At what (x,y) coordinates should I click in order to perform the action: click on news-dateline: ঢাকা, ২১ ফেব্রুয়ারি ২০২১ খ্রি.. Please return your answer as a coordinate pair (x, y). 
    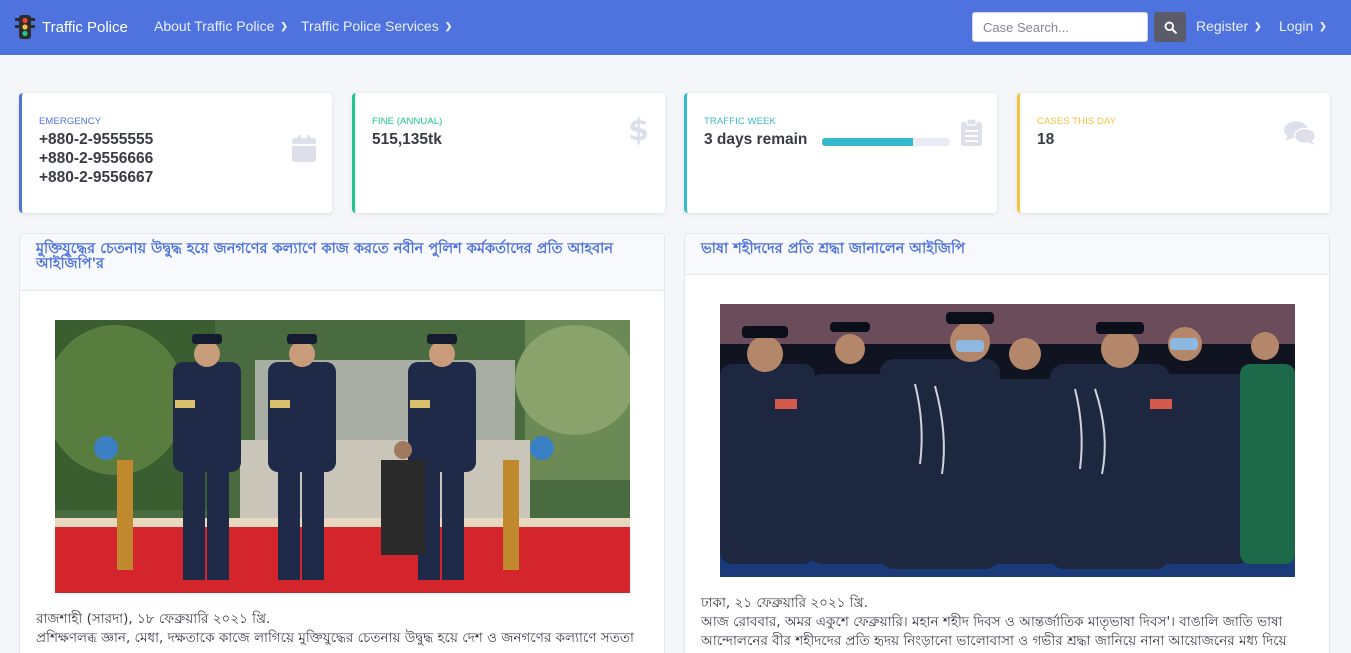
    Looking at the image, I should click on (784, 603).